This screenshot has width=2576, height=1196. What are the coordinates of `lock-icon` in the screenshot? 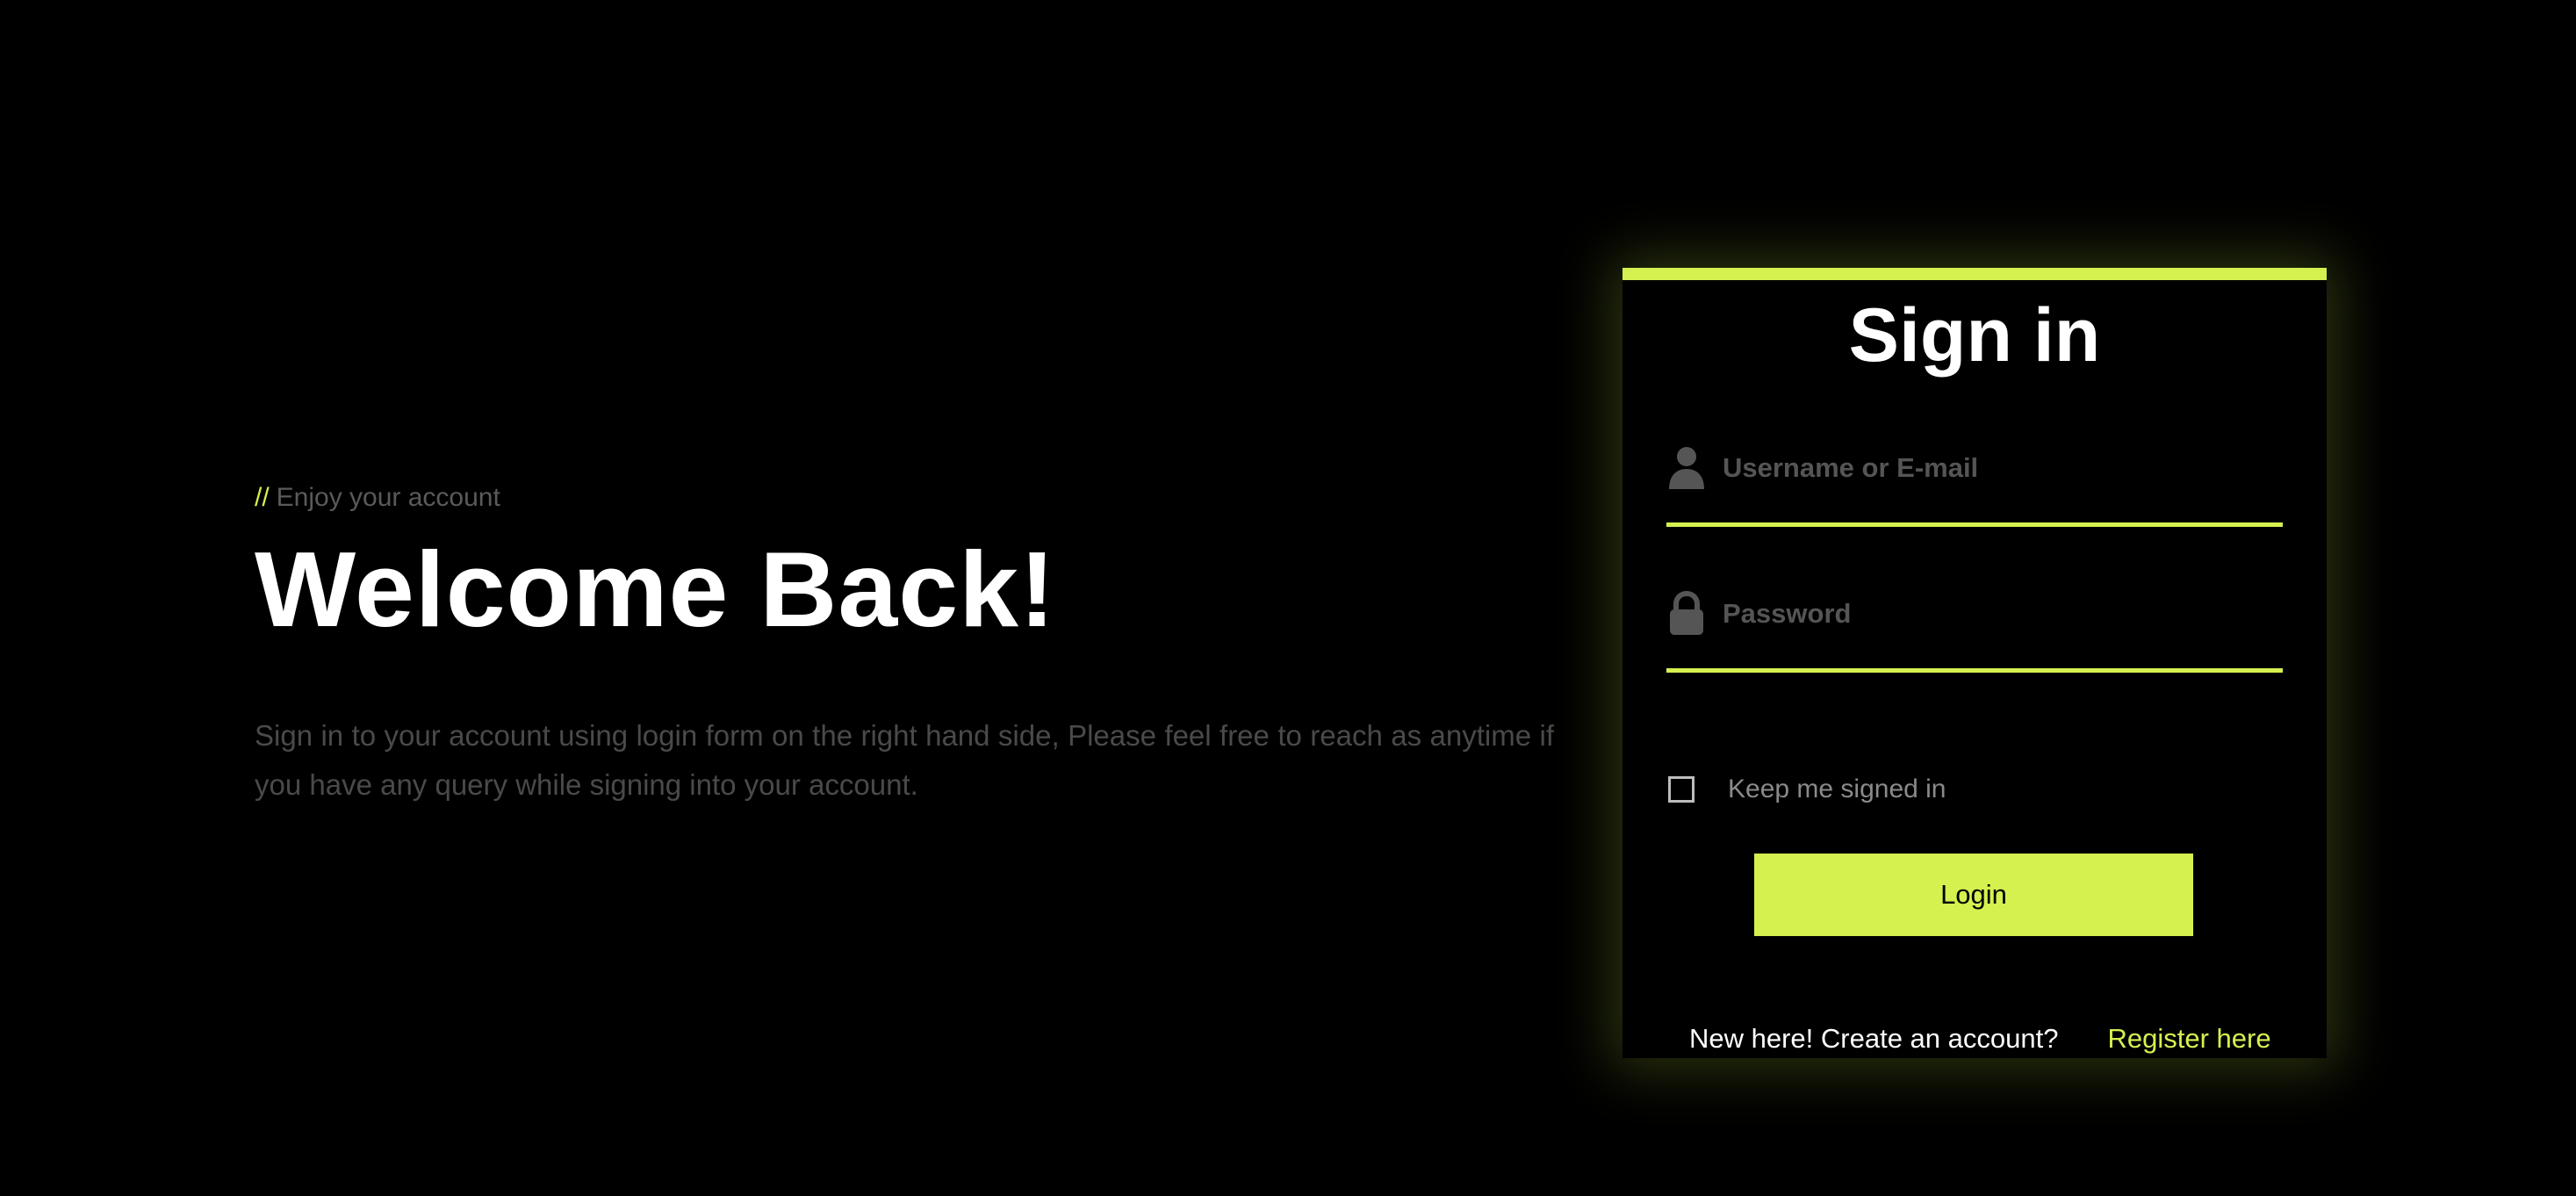 It's located at (1686, 613).